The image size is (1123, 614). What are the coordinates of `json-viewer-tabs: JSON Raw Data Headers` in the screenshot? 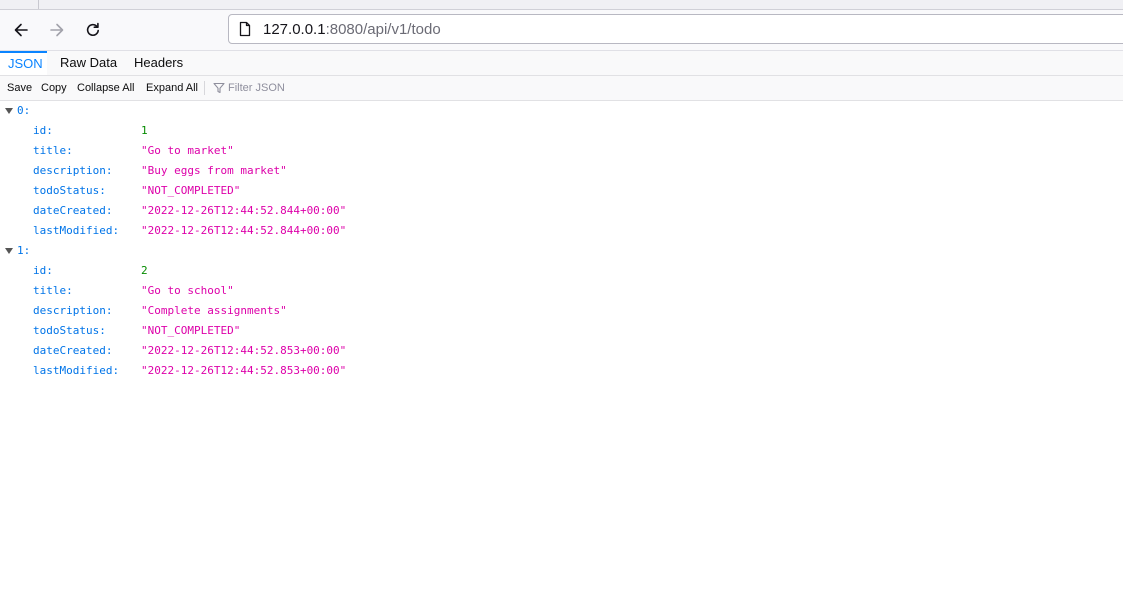 It's located at (561, 63).